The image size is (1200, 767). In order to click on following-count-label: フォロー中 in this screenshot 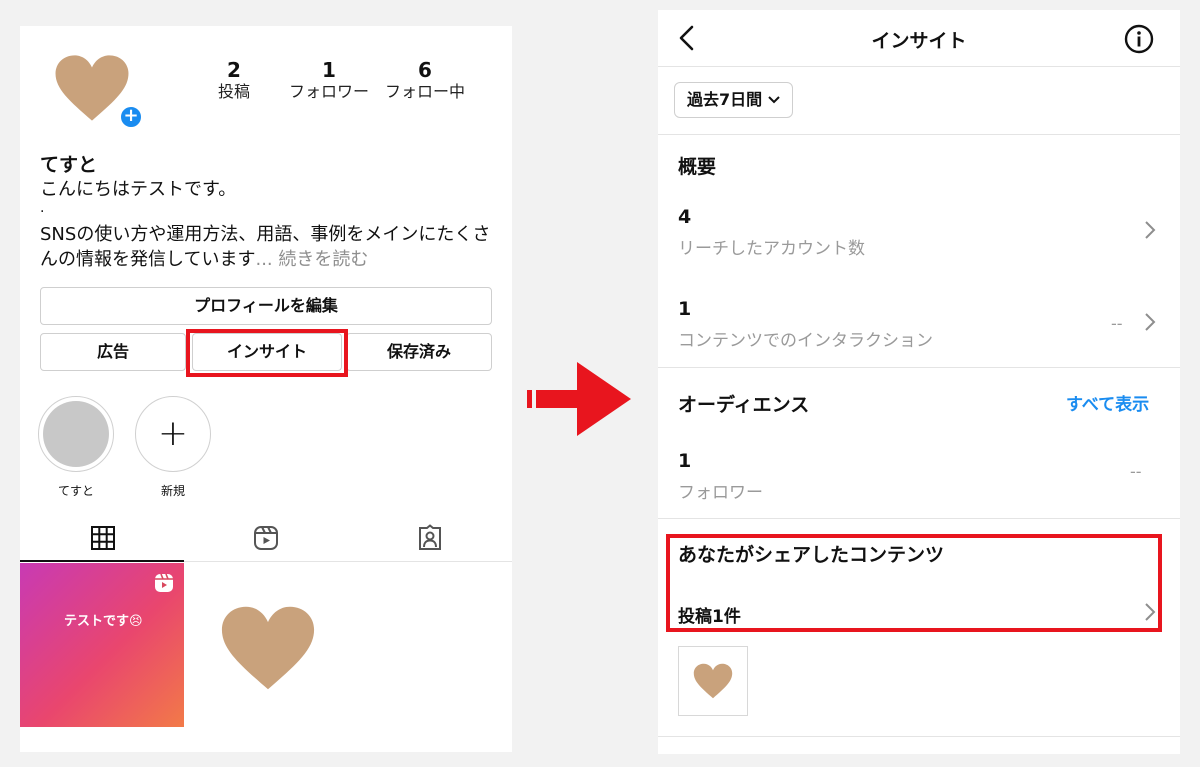, I will do `click(424, 91)`.